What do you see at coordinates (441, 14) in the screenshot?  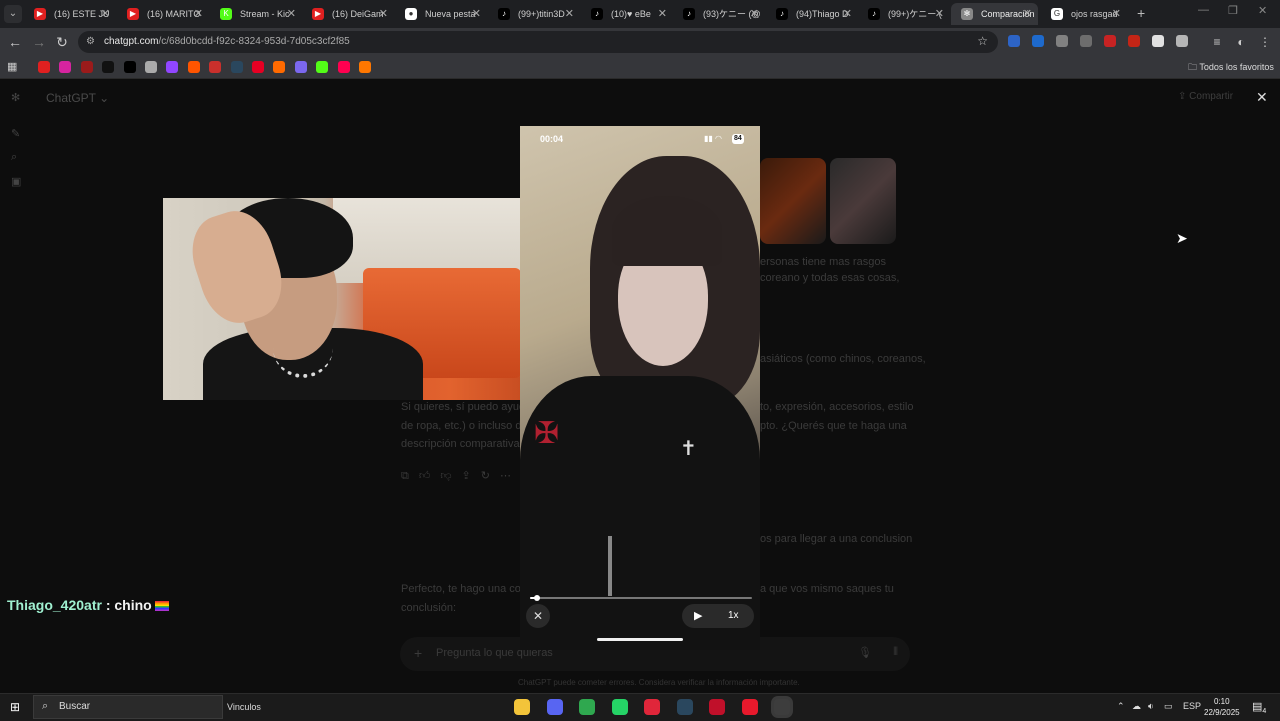 I see `browser-tab: ● Nueva pesta ✕` at bounding box center [441, 14].